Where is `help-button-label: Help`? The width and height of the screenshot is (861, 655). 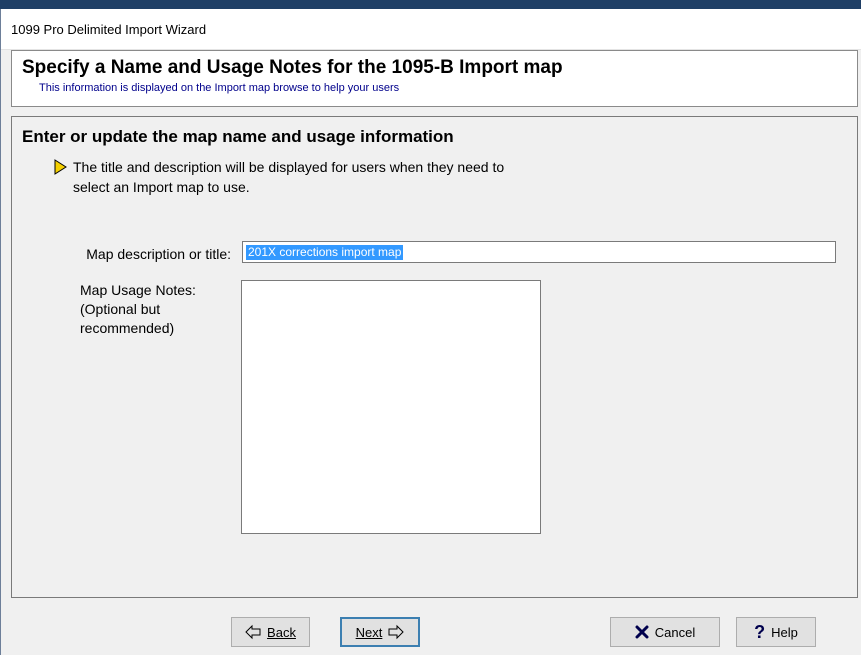 help-button-label: Help is located at coordinates (784, 632).